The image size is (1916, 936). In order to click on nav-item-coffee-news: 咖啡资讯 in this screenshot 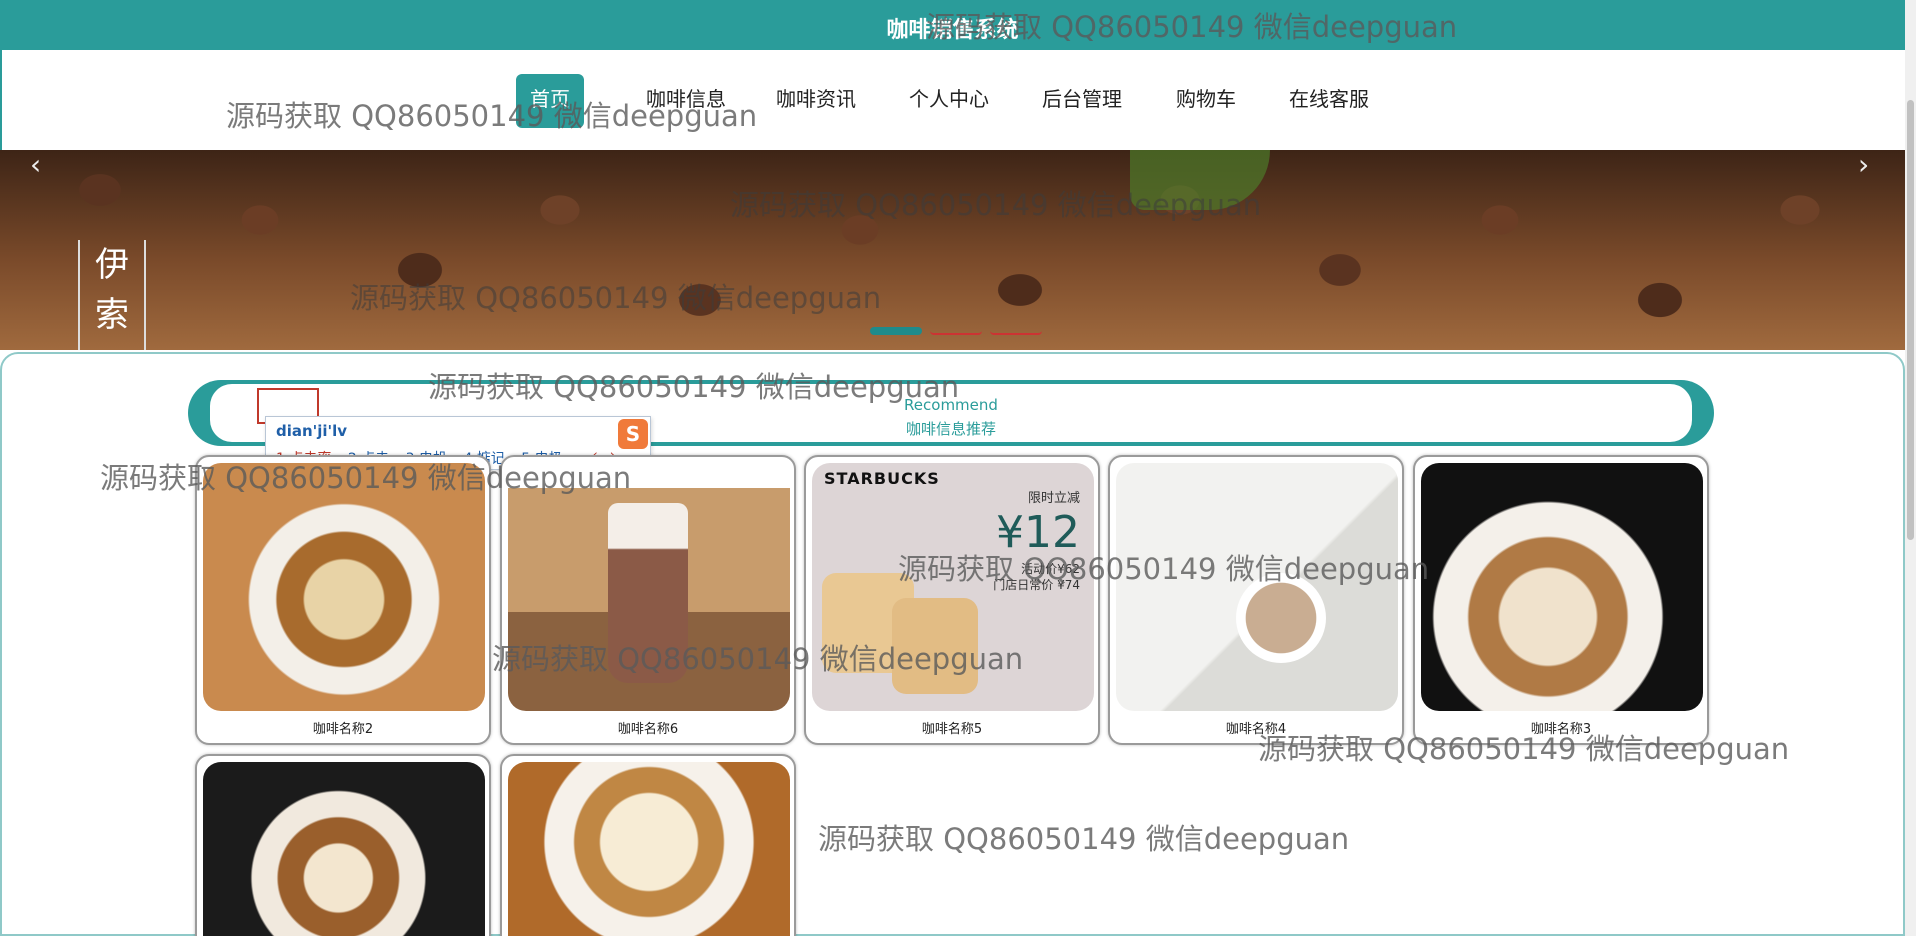, I will do `click(816, 101)`.